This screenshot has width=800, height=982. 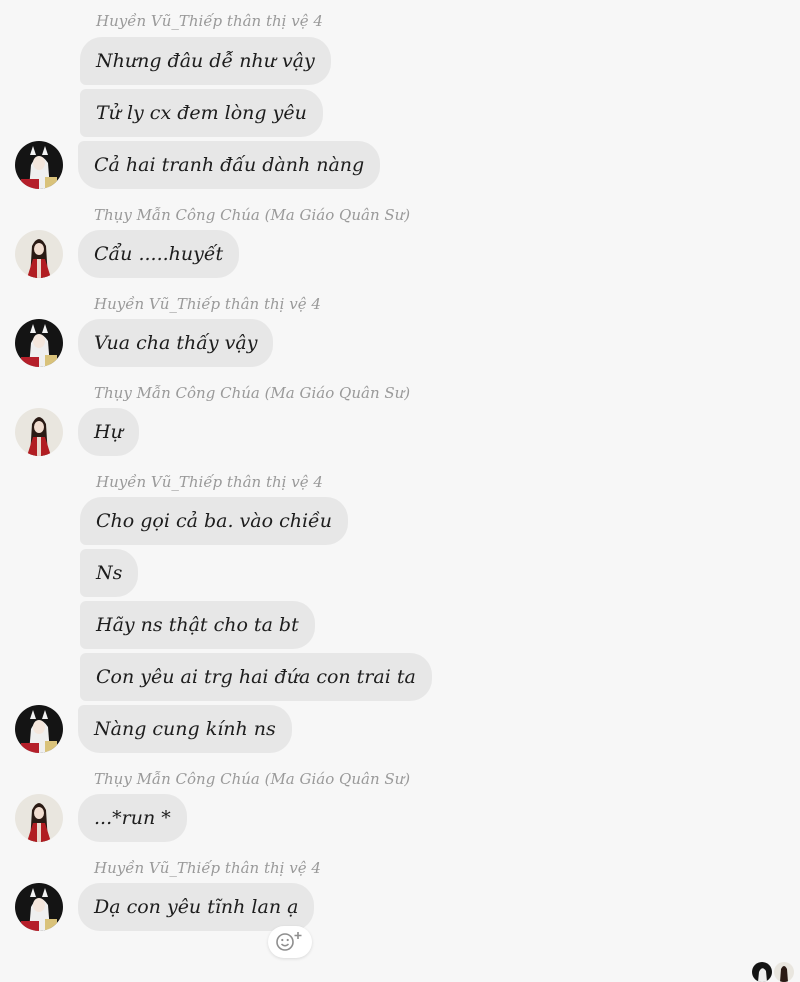 What do you see at coordinates (197, 625) in the screenshot?
I see `message-bubble: Hãy ns thật cho ta bt` at bounding box center [197, 625].